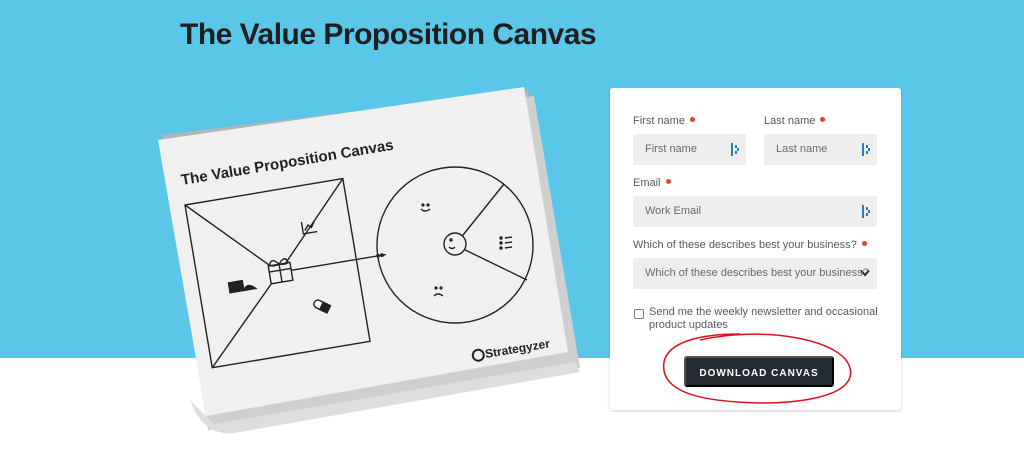  What do you see at coordinates (671, 149) in the screenshot?
I see `first-name-placeholder: First name` at bounding box center [671, 149].